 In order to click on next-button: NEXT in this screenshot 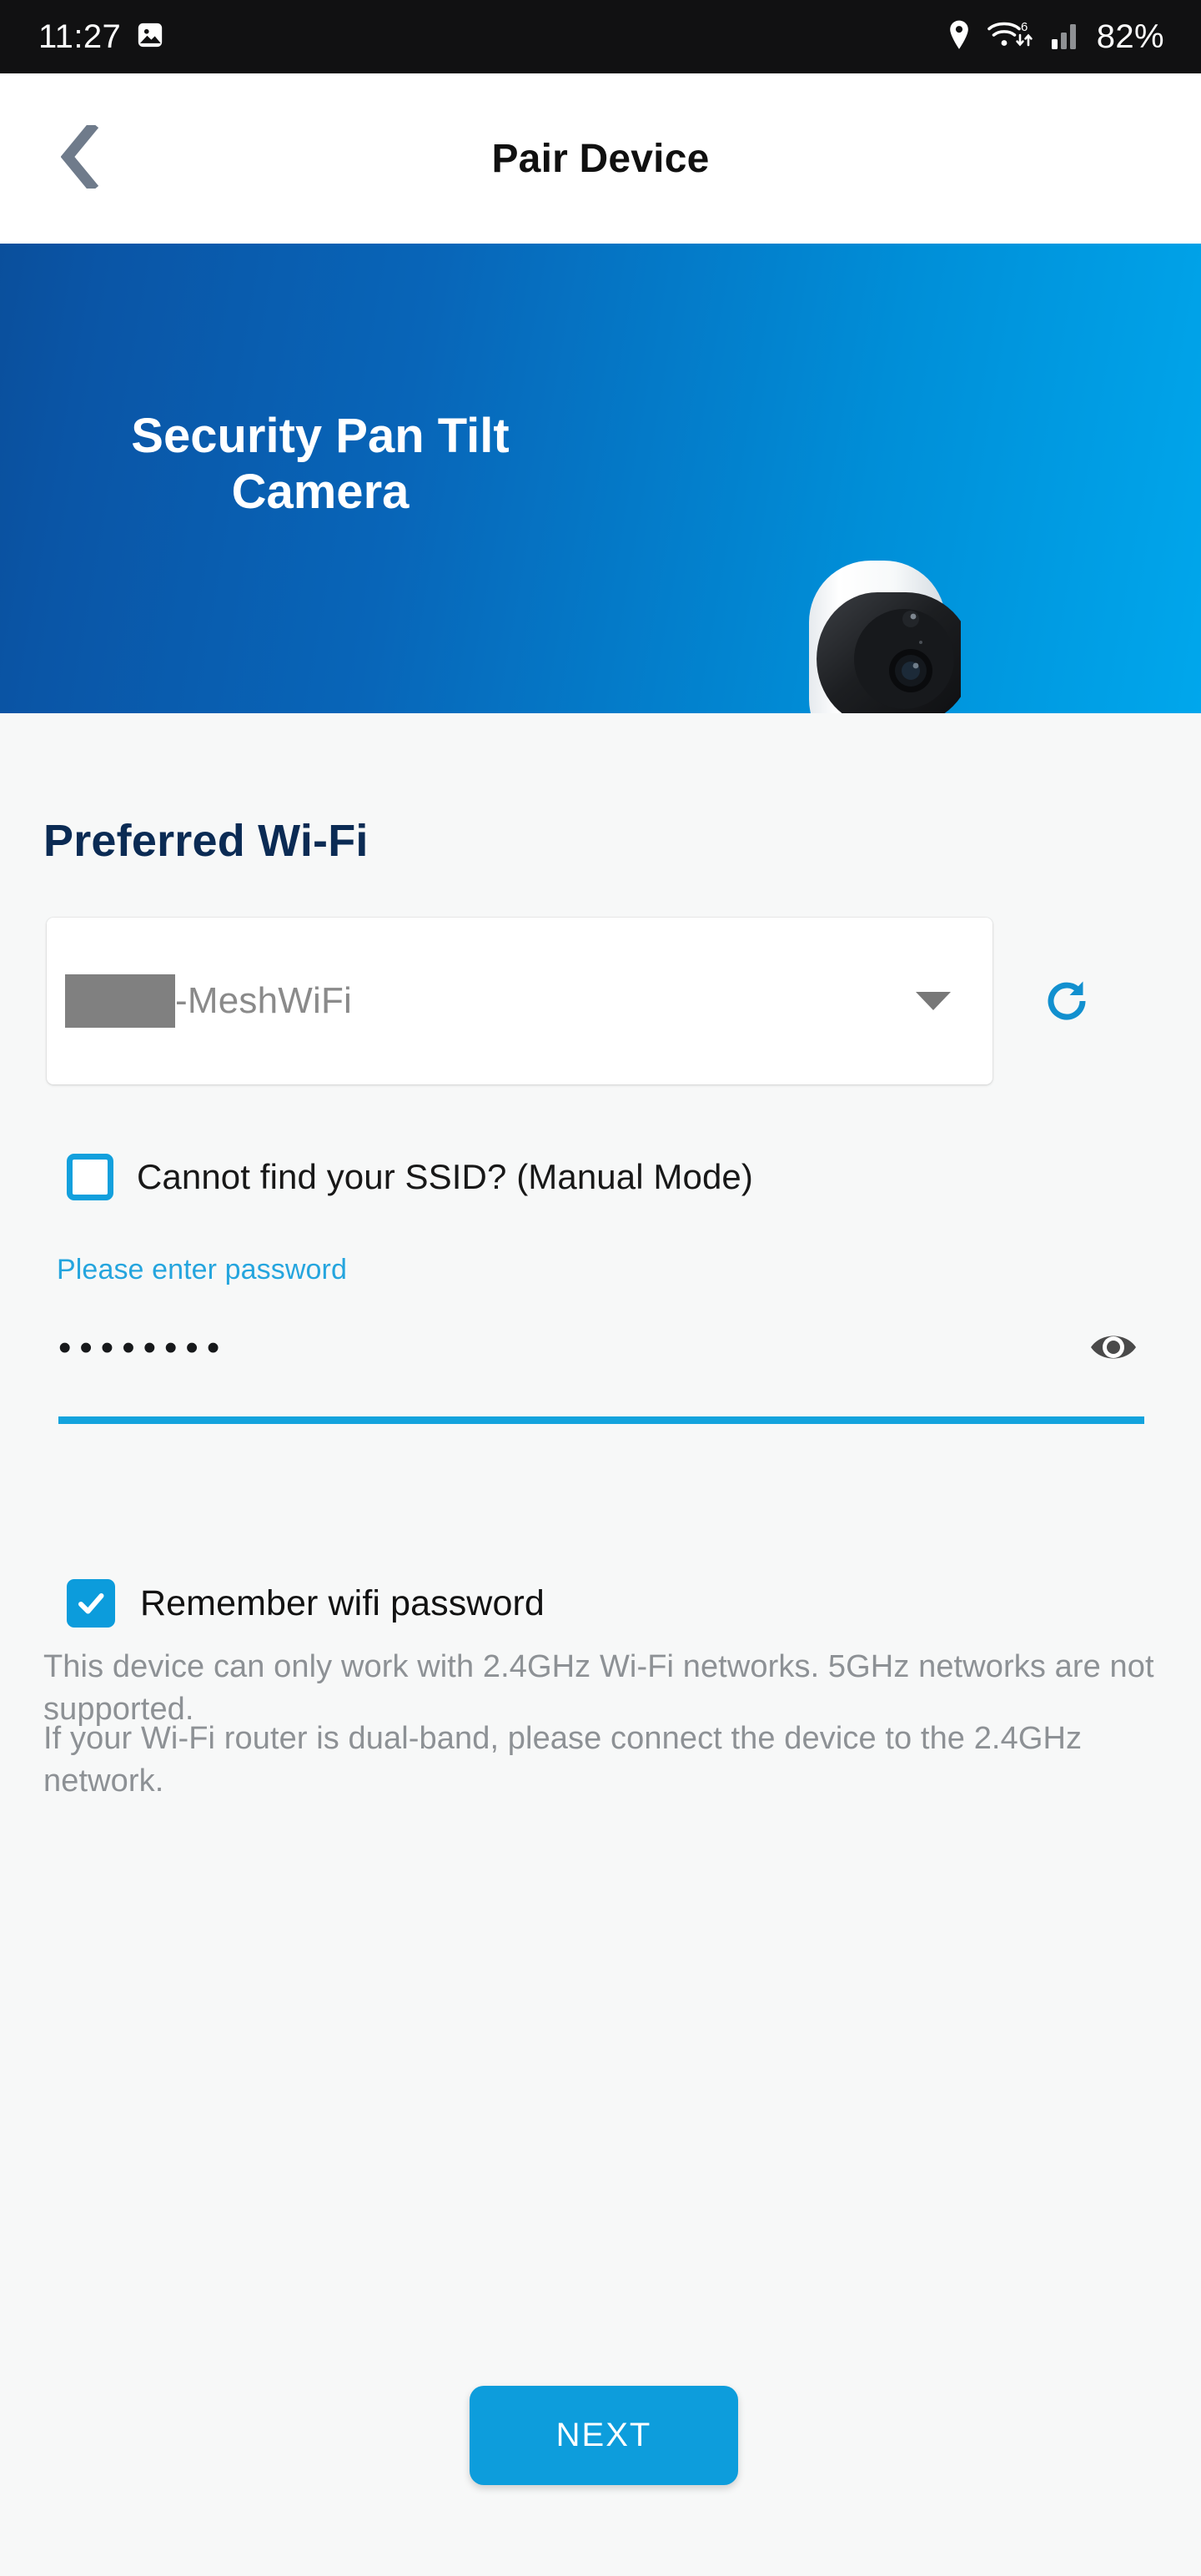, I will do `click(604, 2435)`.